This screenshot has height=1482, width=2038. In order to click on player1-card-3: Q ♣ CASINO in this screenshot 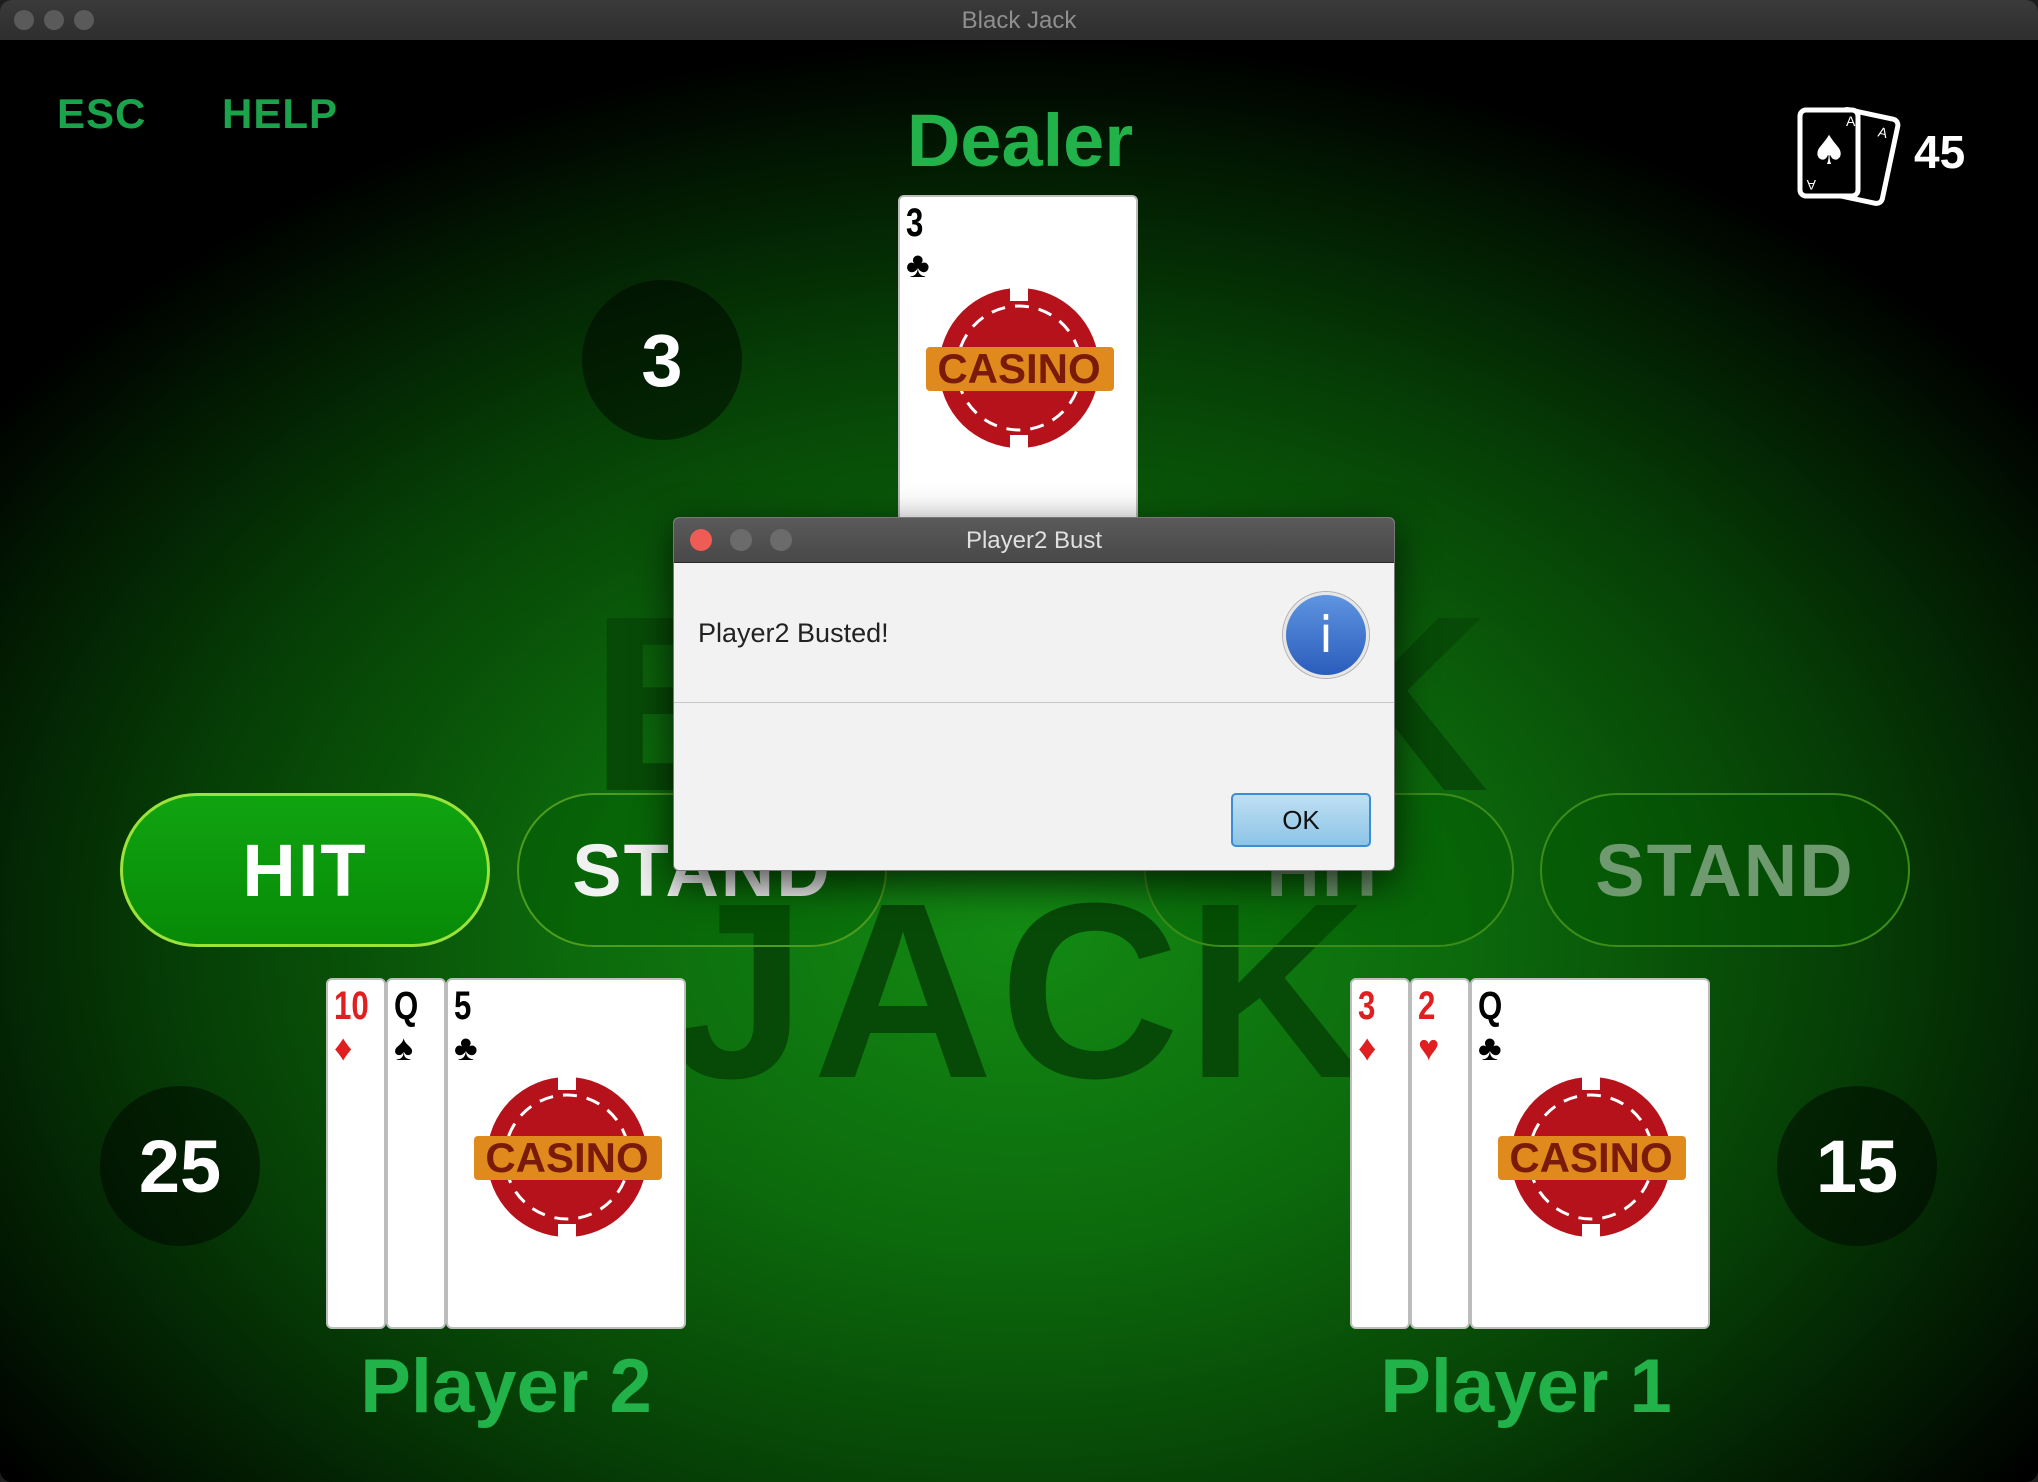, I will do `click(1590, 1153)`.